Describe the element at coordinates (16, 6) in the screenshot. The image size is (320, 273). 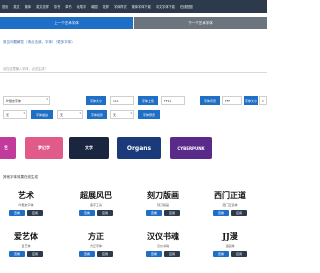
I see `nav-item: 英文` at that location.